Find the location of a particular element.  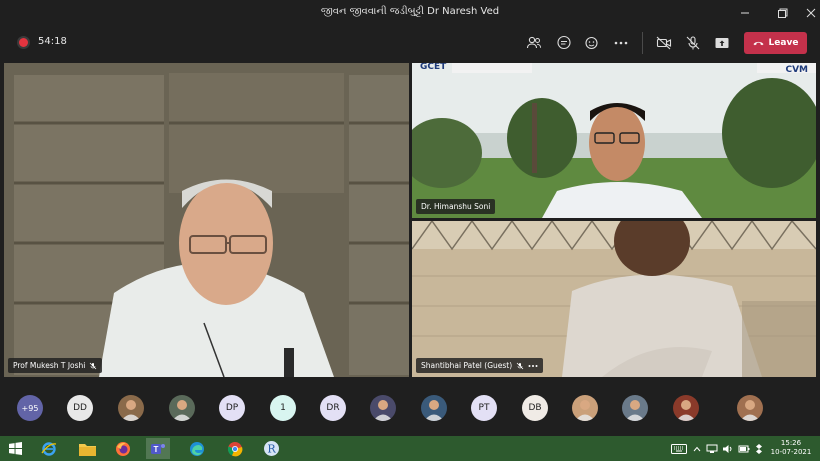

dropbox-icon is located at coordinates (759, 448).